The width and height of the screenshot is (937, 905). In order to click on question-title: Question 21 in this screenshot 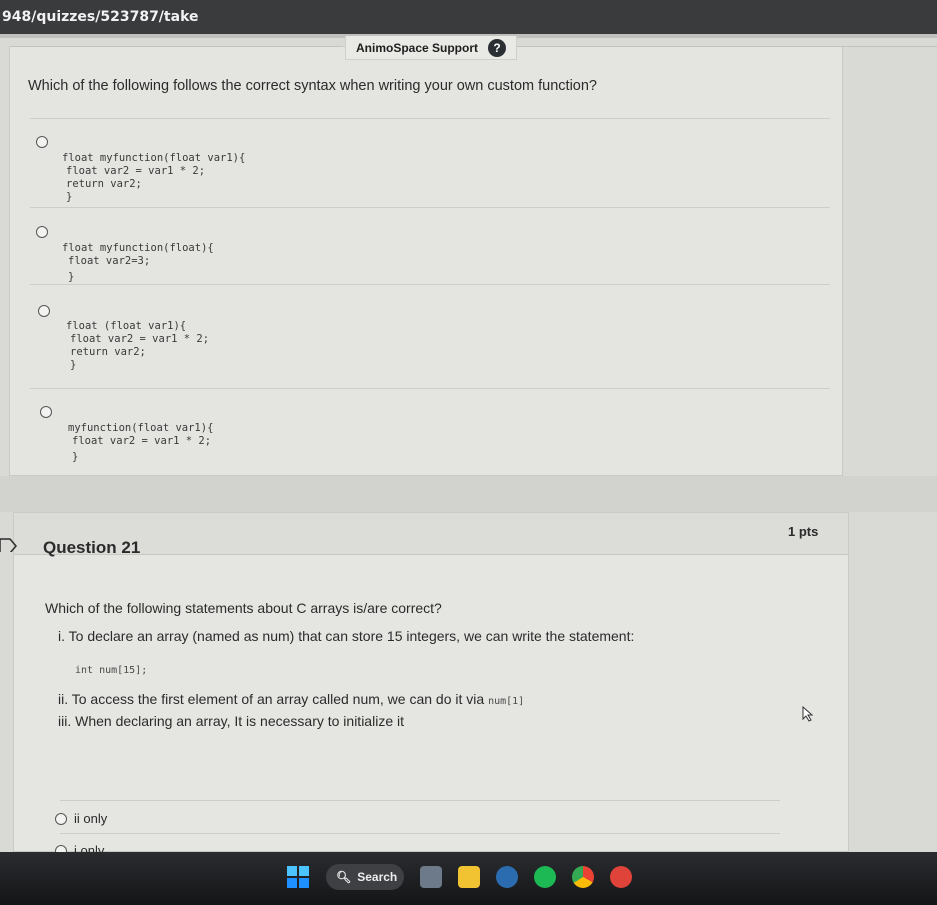, I will do `click(92, 547)`.